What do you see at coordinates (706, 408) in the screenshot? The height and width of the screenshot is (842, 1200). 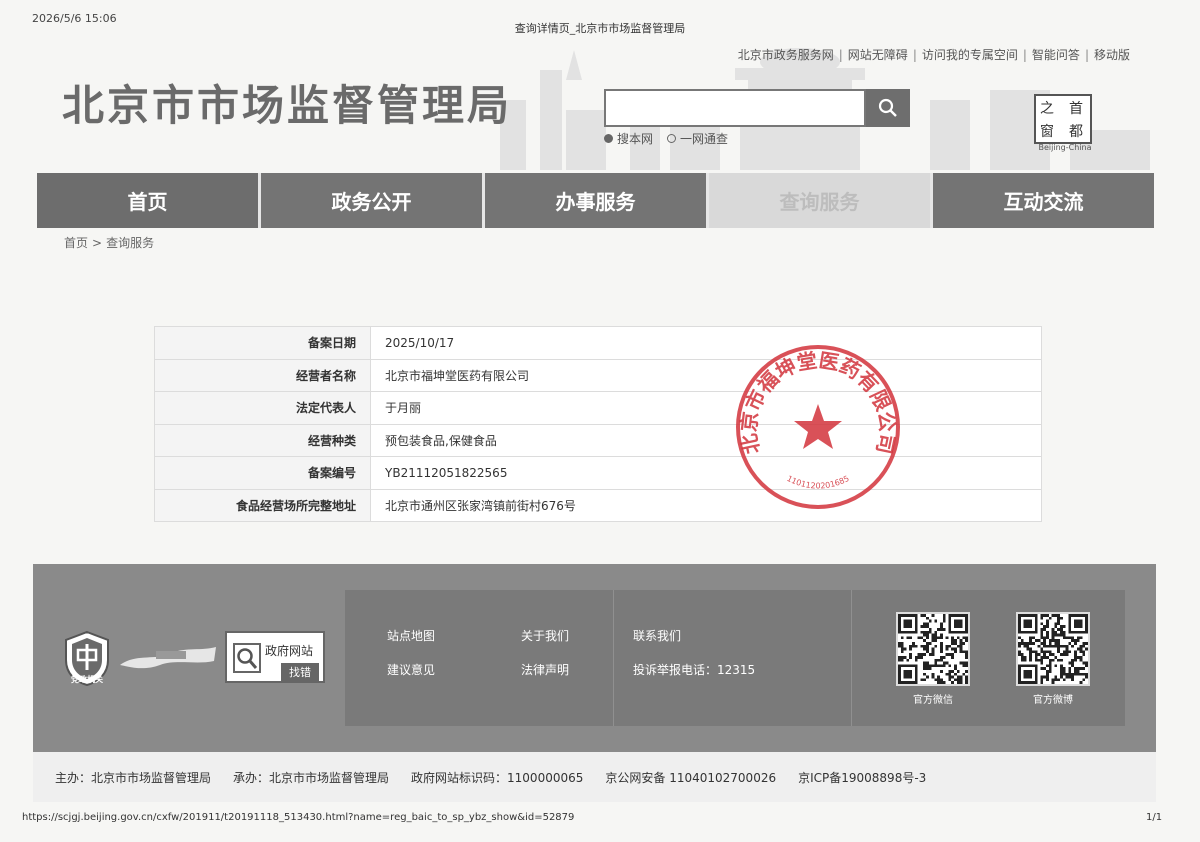 I see `field-value: 于月丽` at bounding box center [706, 408].